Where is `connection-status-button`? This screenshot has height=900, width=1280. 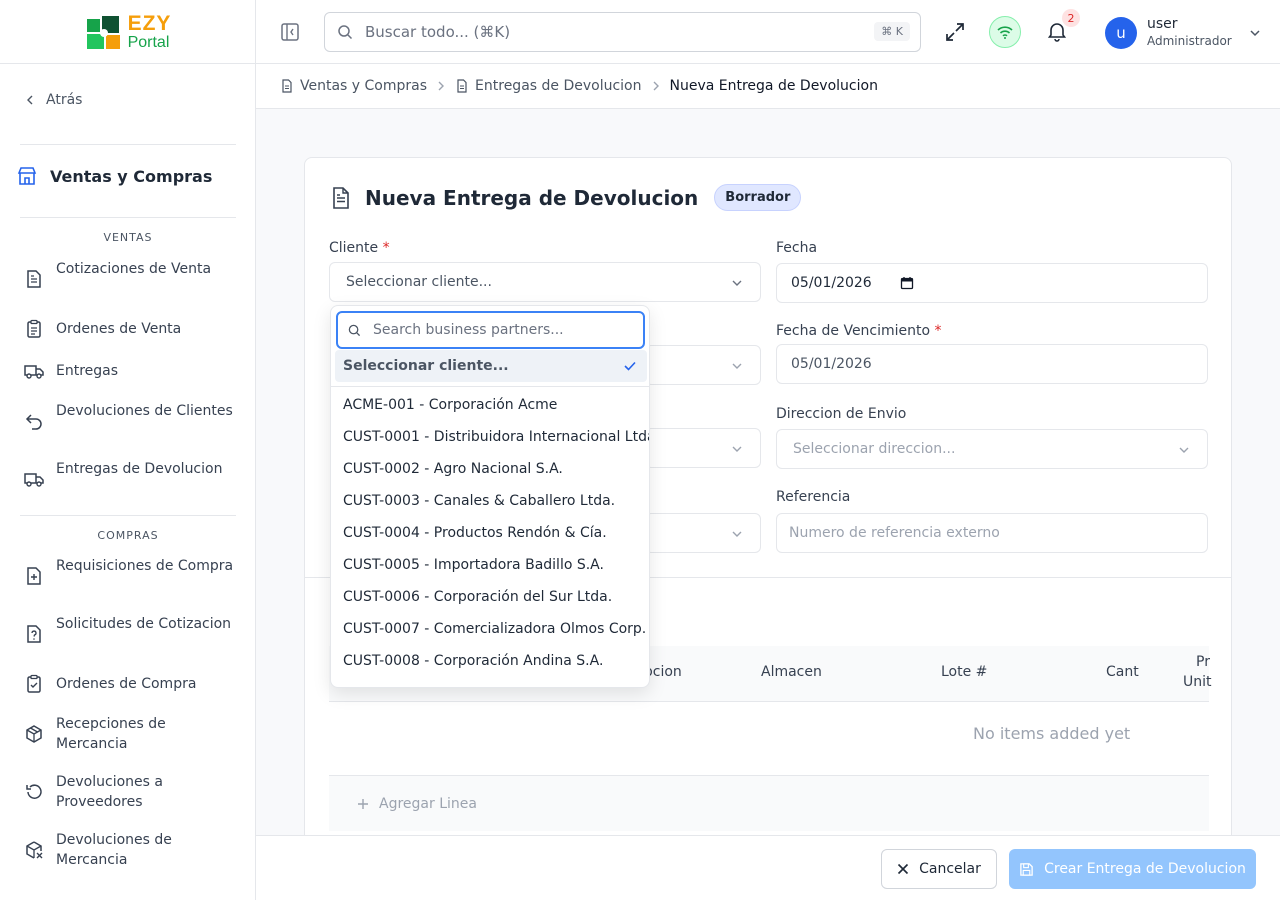 connection-status-button is located at coordinates (1005, 32).